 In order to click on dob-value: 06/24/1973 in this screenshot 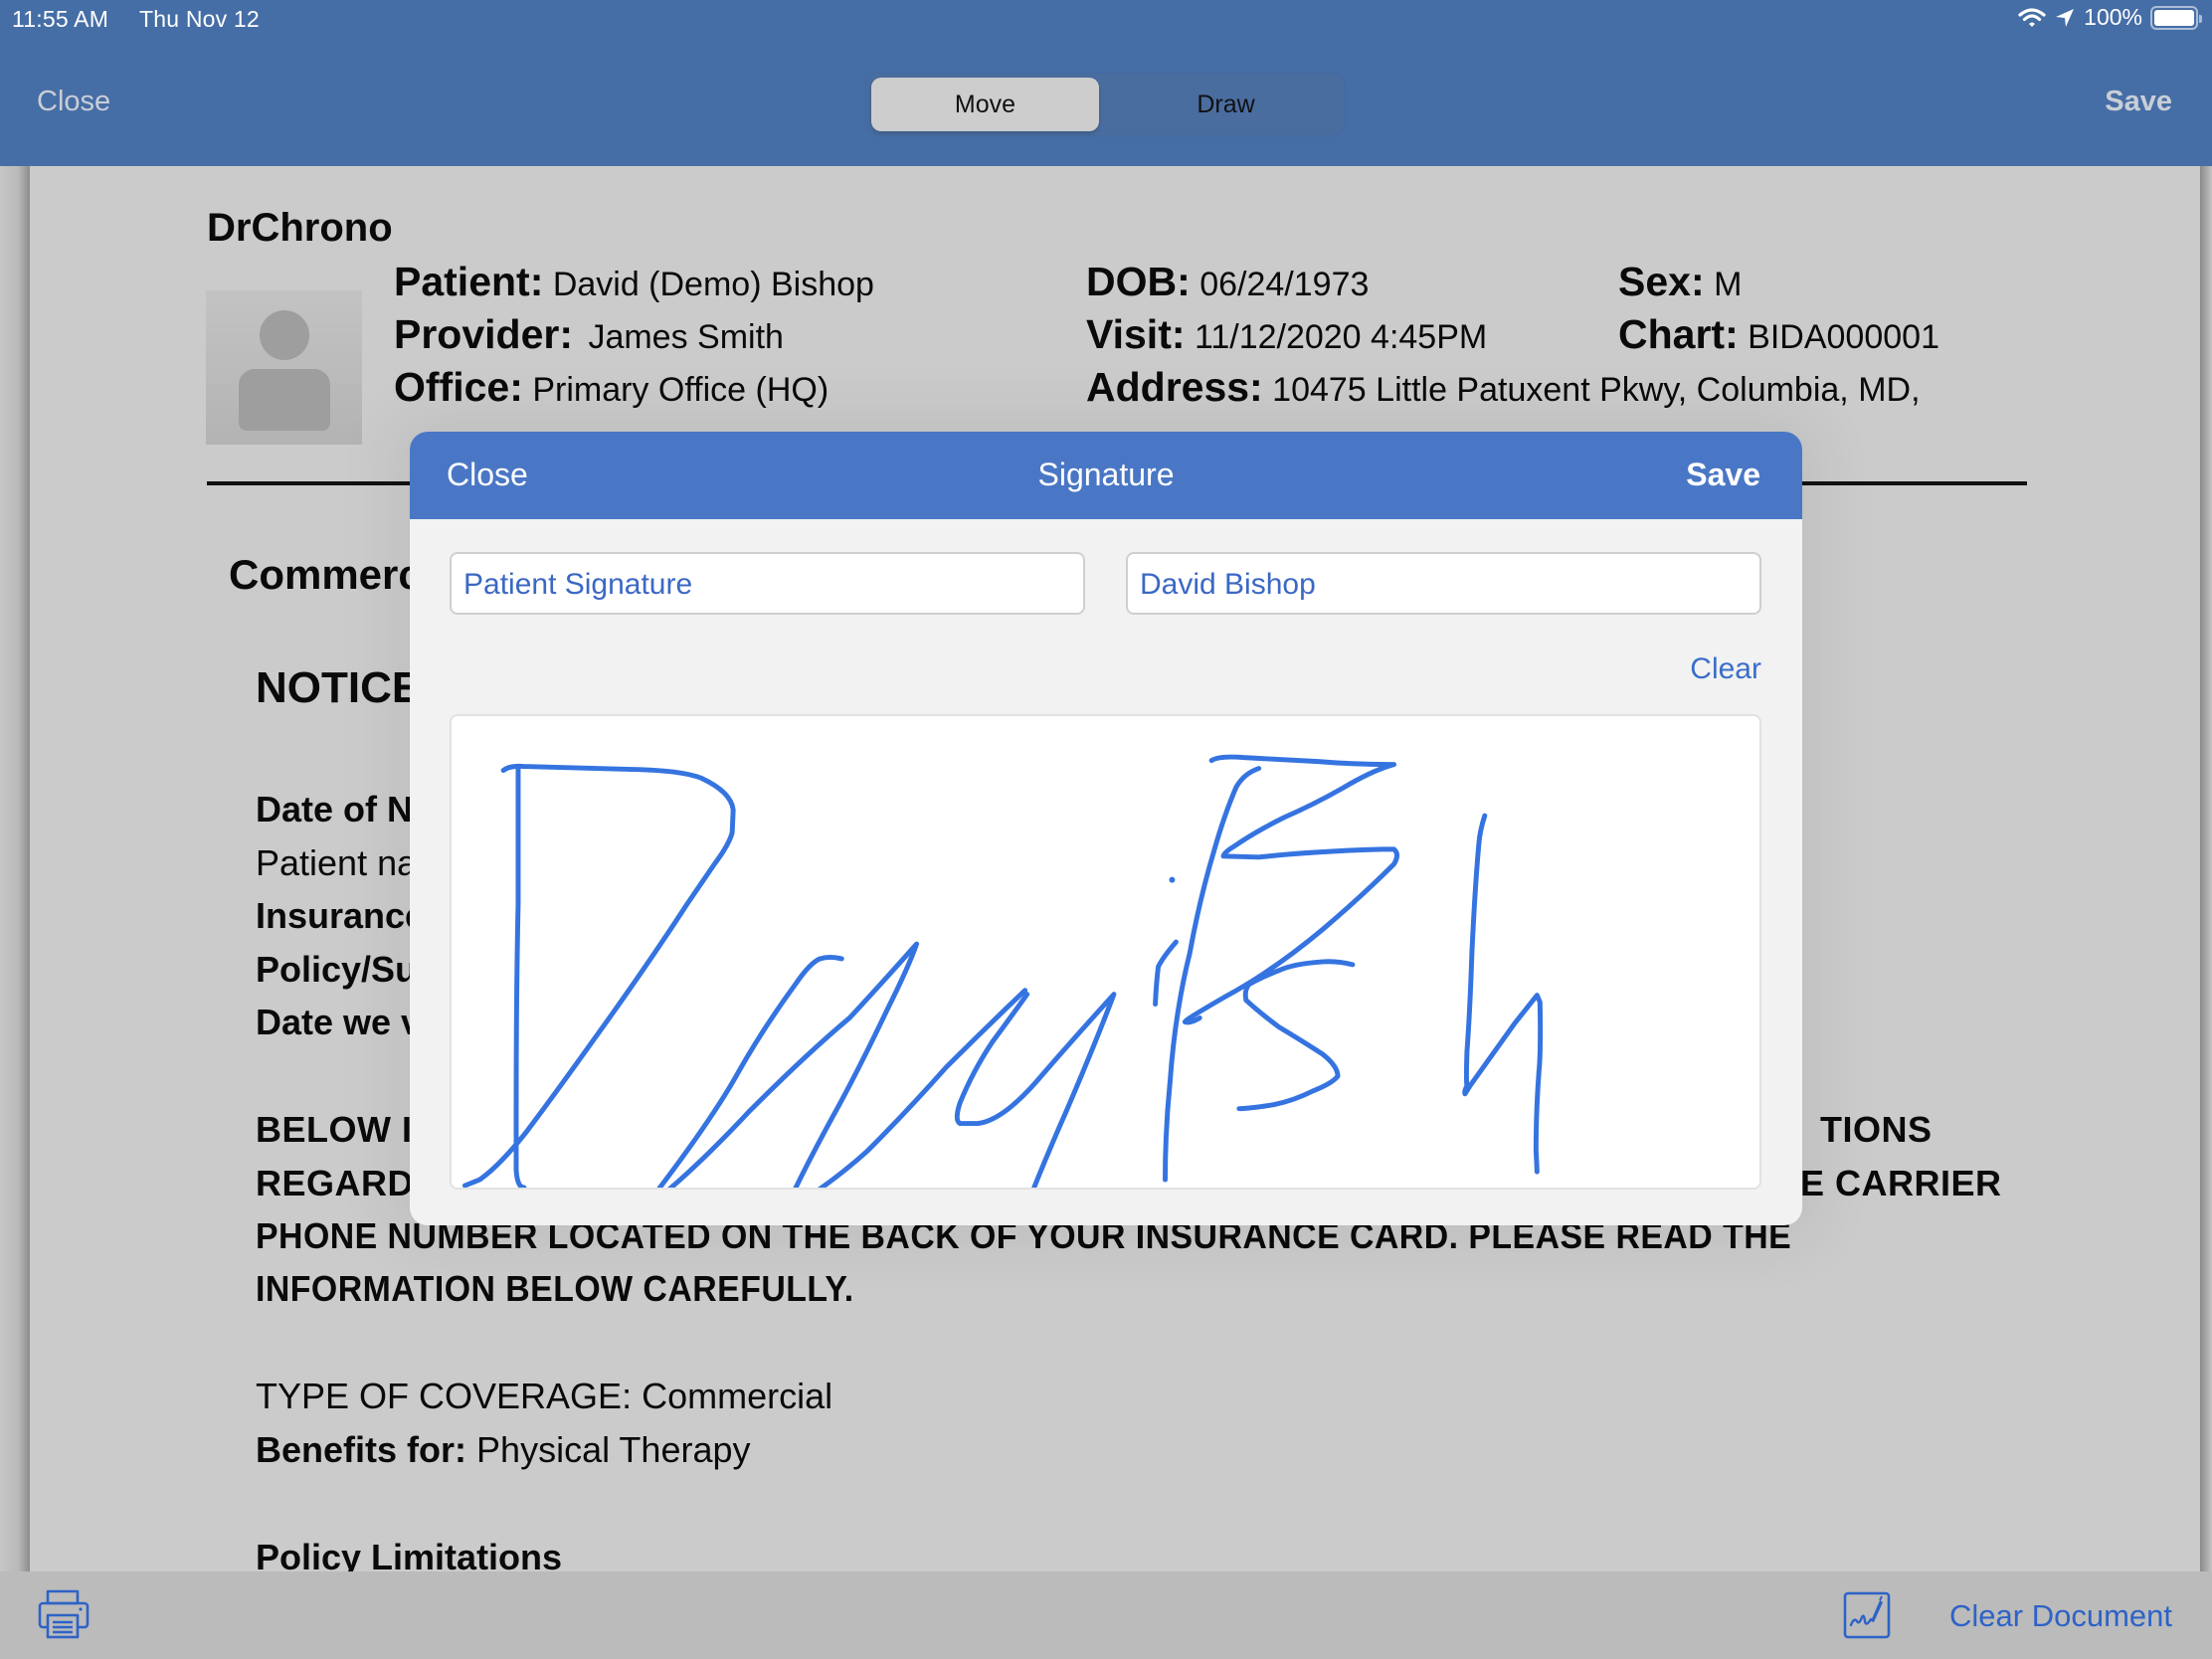, I will do `click(1284, 284)`.